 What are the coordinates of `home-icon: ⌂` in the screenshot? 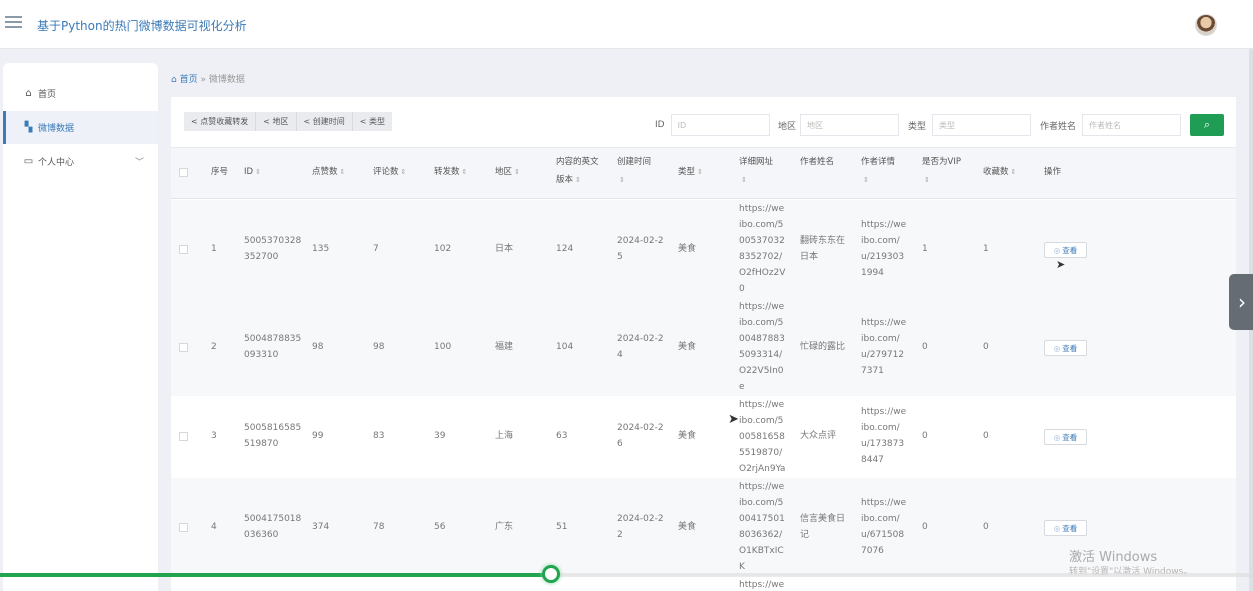 It's located at (28, 93).